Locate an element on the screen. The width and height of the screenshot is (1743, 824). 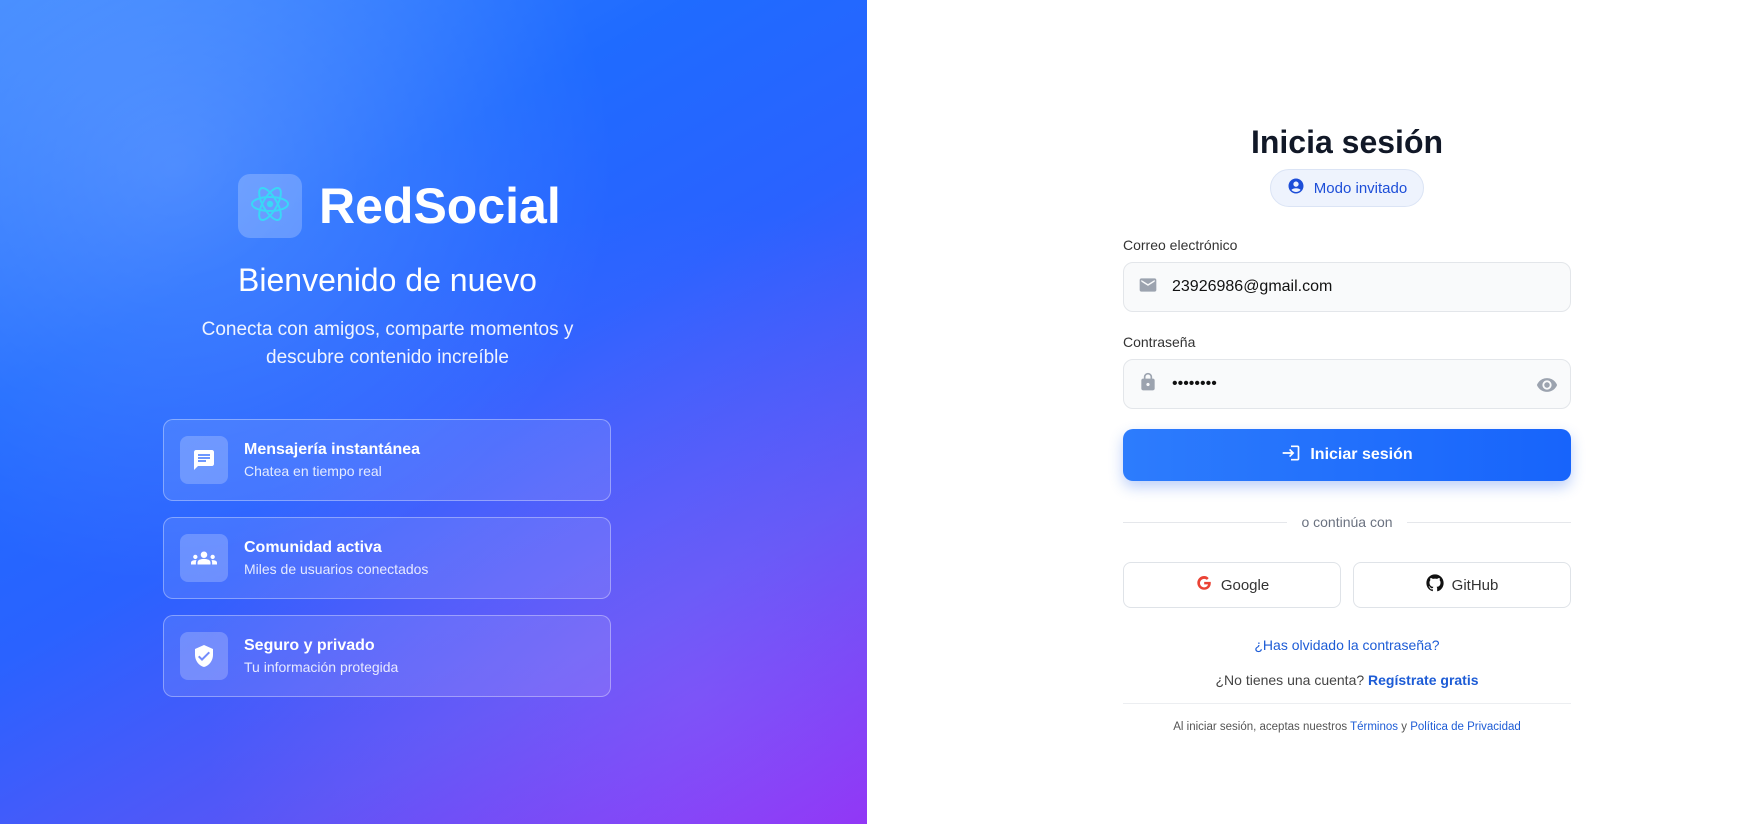
feature-subtitle: Miles de usuarios conectados is located at coordinates (336, 569).